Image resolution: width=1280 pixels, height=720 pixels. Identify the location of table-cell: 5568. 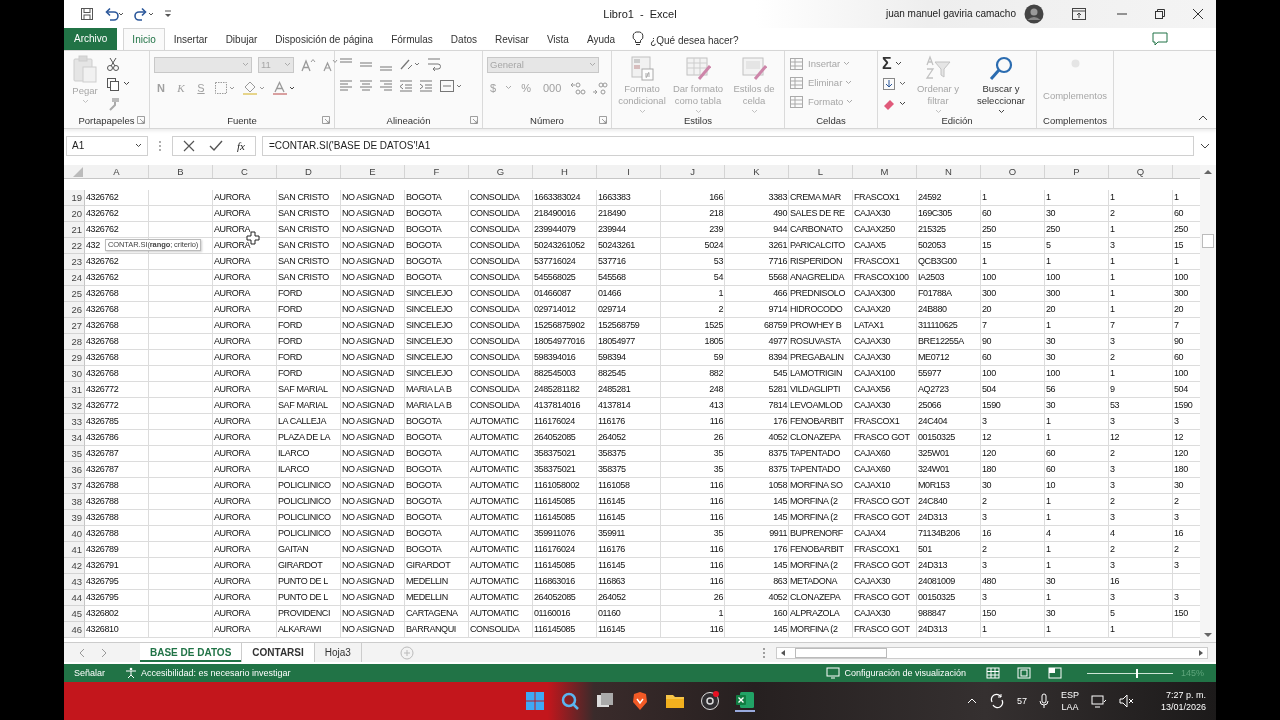
(757, 277).